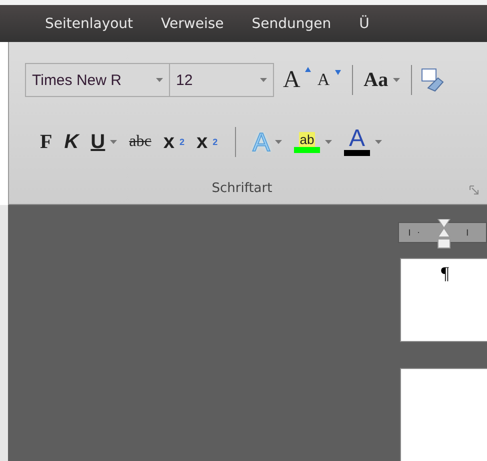 The height and width of the screenshot is (461, 487). Describe the element at coordinates (89, 24) in the screenshot. I see `ribbon-tab: Seitenlayout` at that location.